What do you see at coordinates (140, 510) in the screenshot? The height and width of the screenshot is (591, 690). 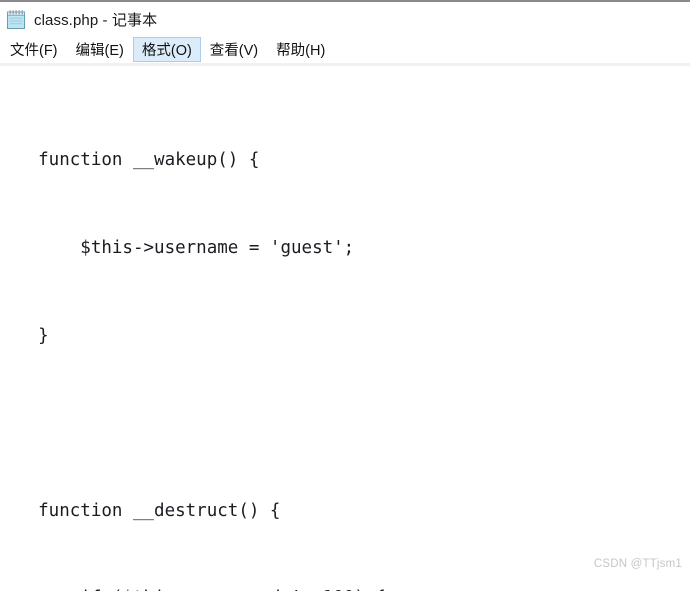 I see `code-line: function __destruct() {` at bounding box center [140, 510].